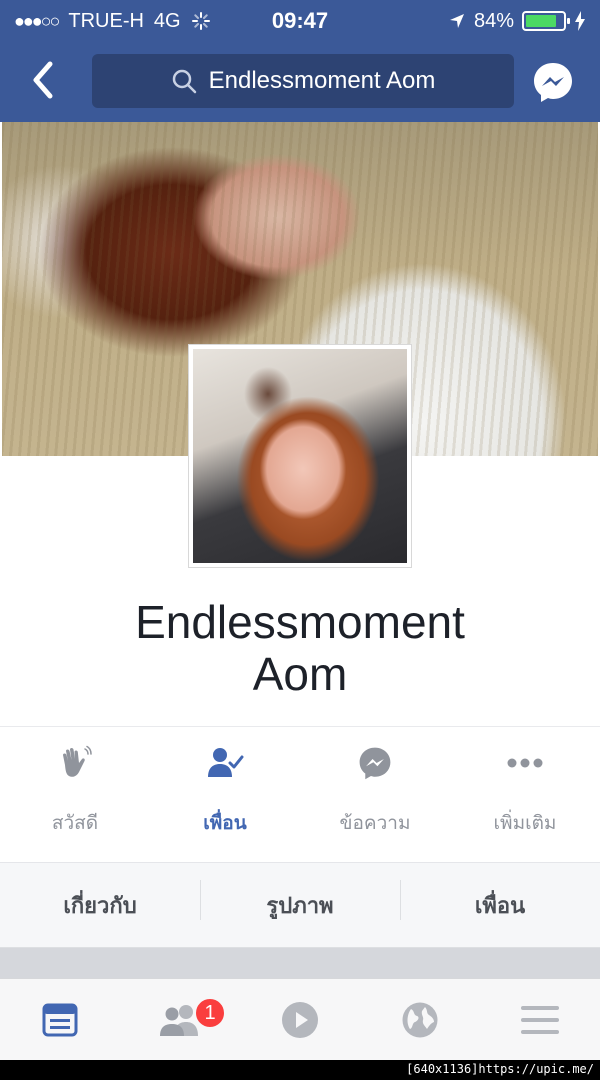 The image size is (600, 1080). I want to click on profile-picture, so click(300, 456).